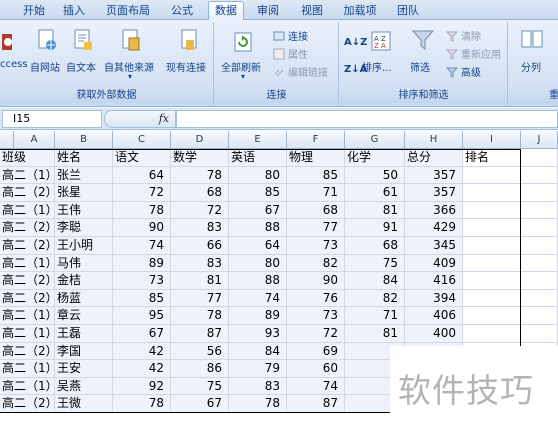  Describe the element at coordinates (316, 140) in the screenshot. I see `column-header-f: F` at that location.